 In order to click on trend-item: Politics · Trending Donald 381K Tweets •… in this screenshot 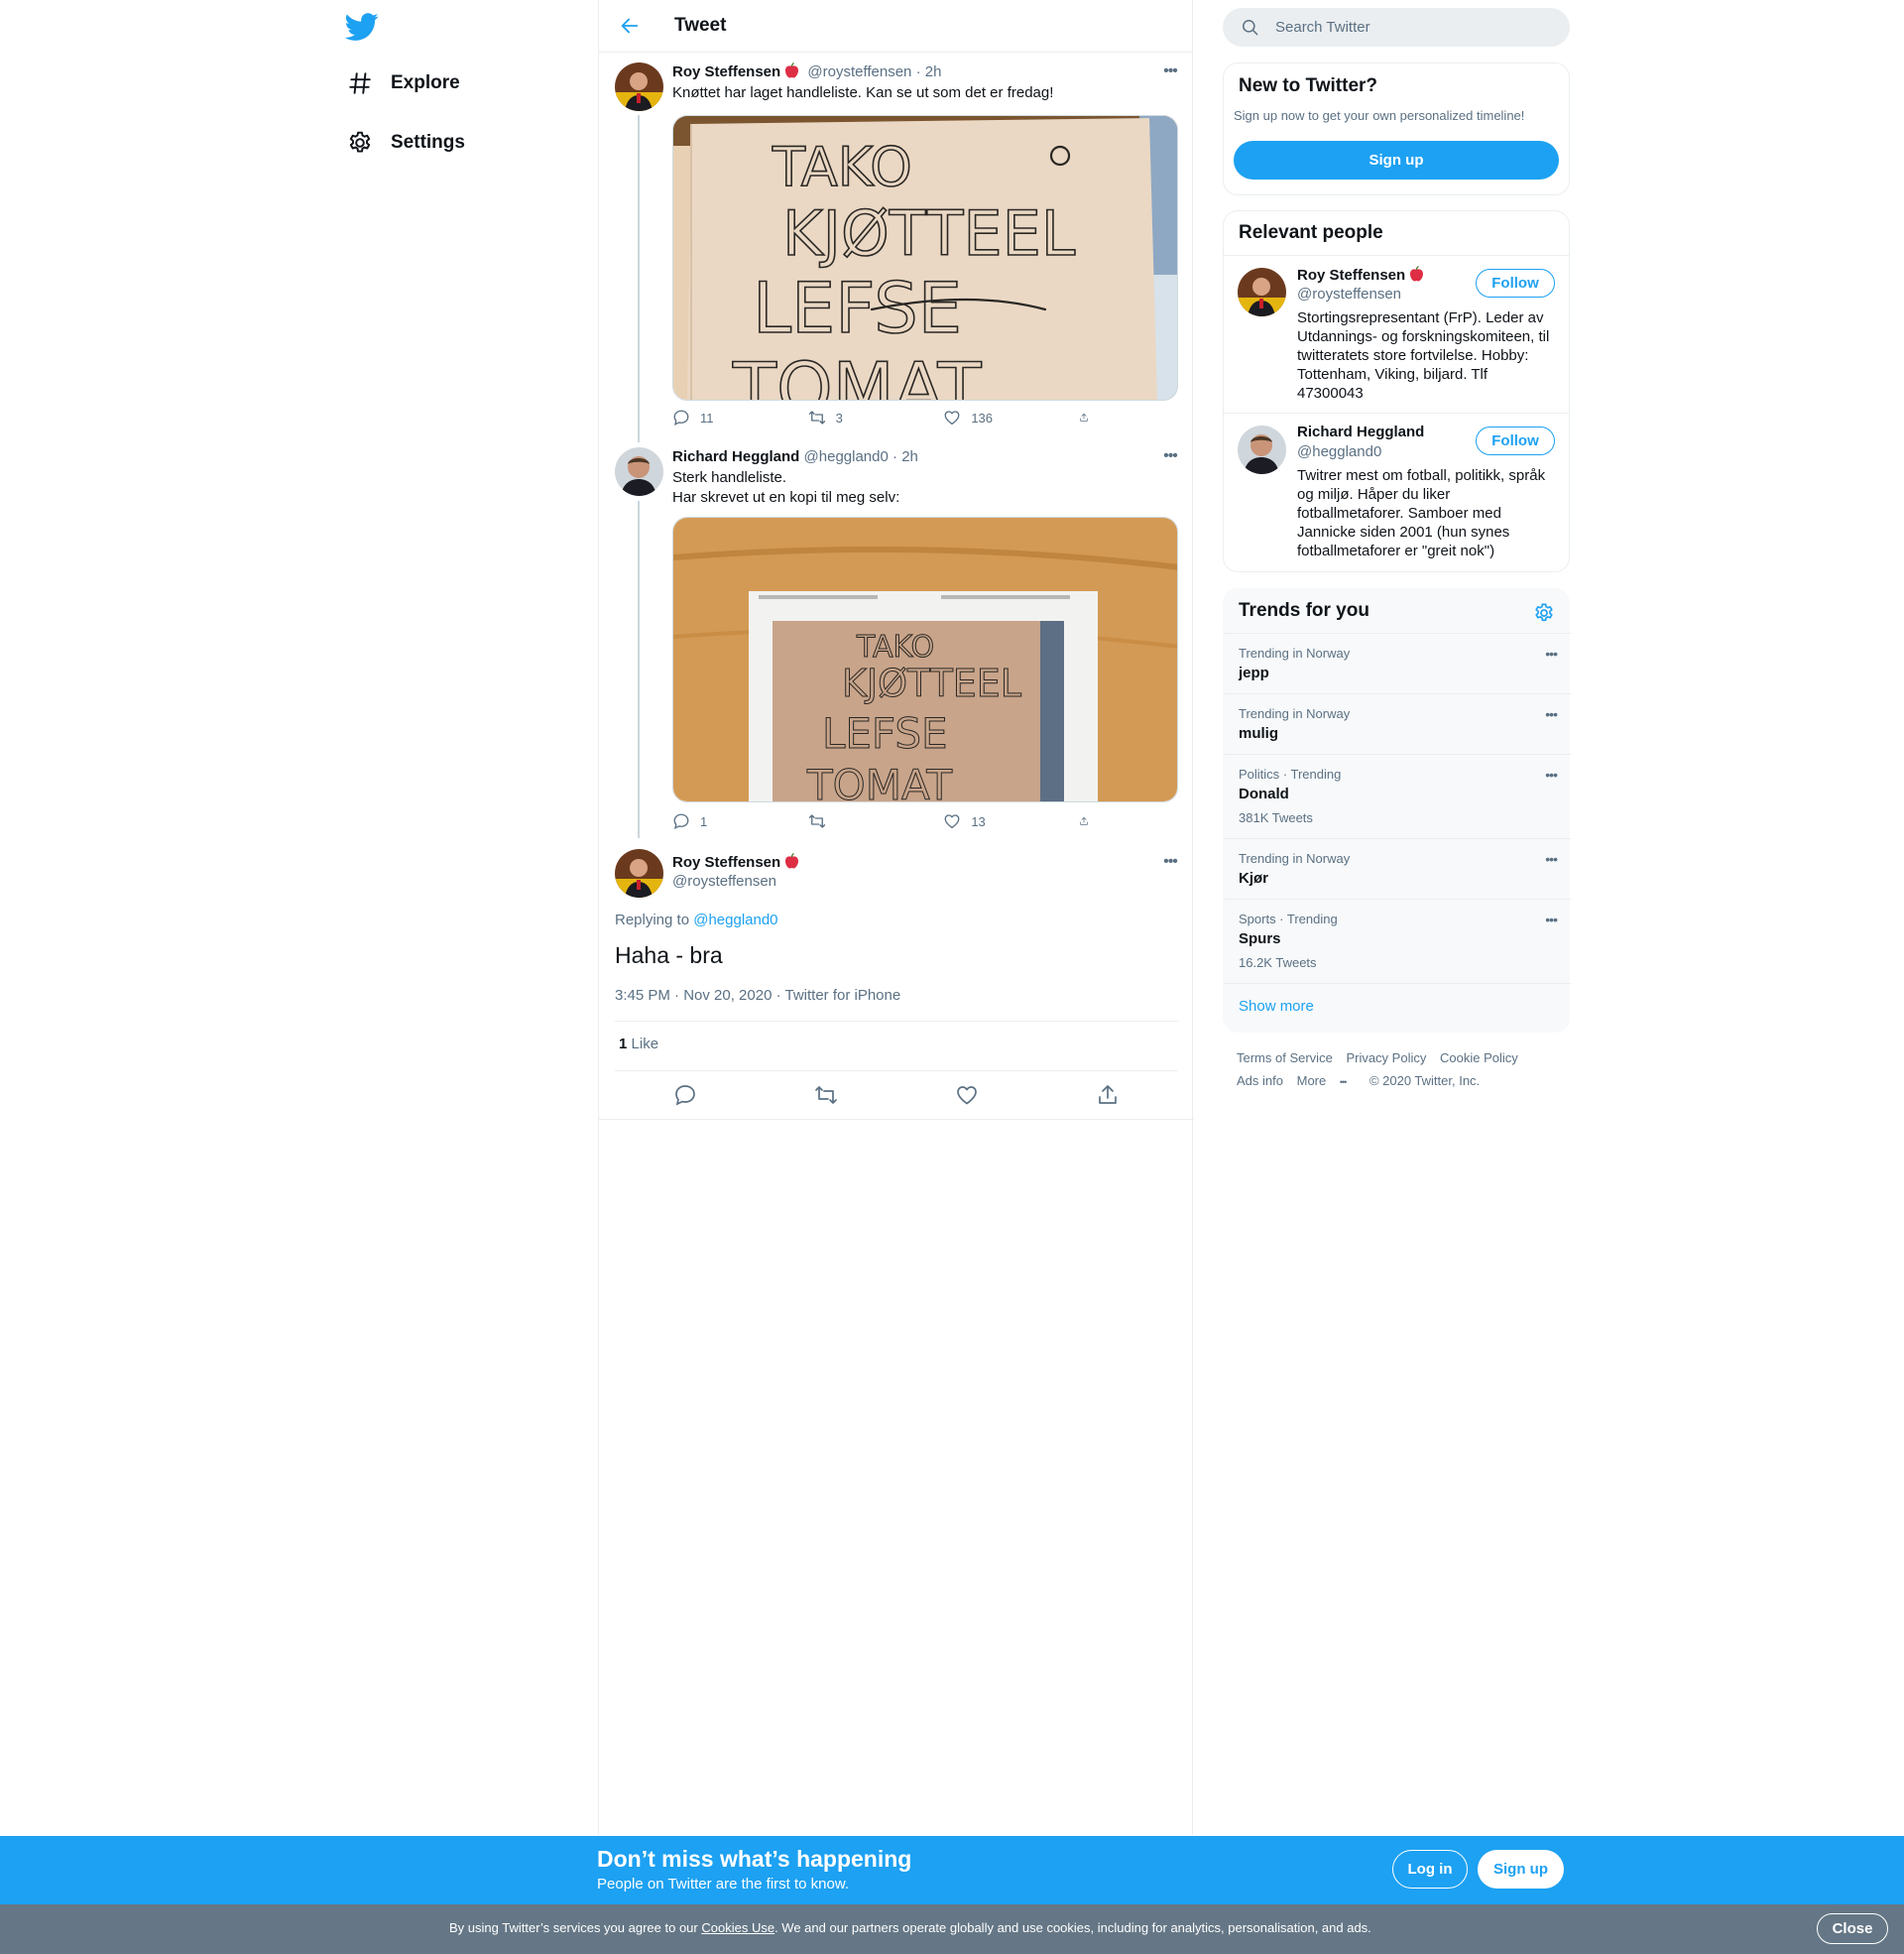, I will do `click(1397, 796)`.